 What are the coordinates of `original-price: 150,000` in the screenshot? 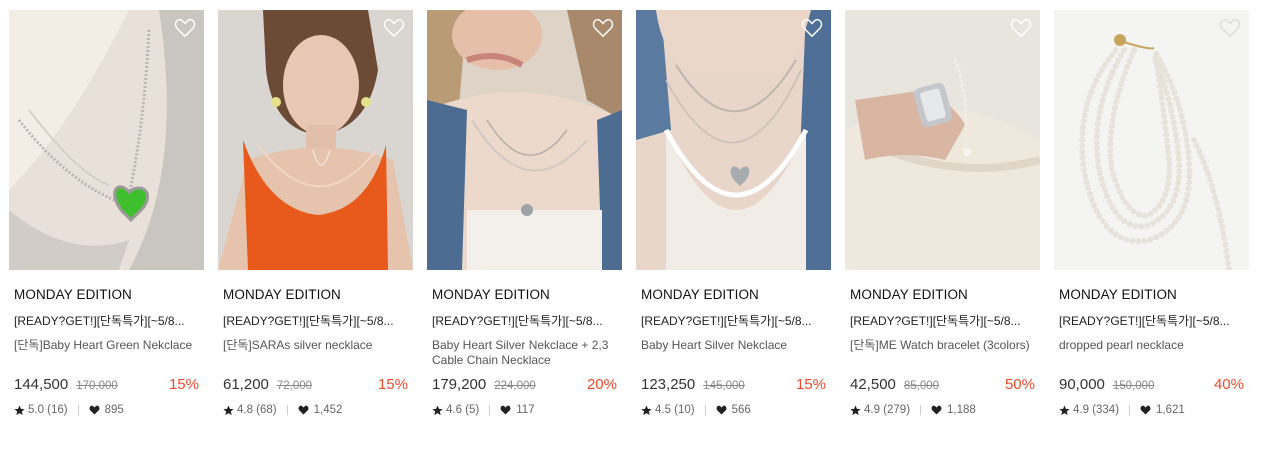 It's located at (1133, 386).